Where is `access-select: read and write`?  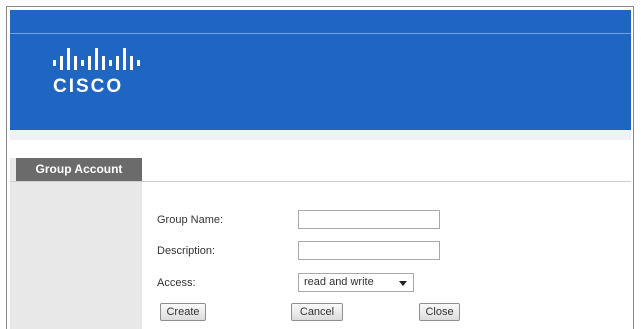
access-select: read and write is located at coordinates (356, 282).